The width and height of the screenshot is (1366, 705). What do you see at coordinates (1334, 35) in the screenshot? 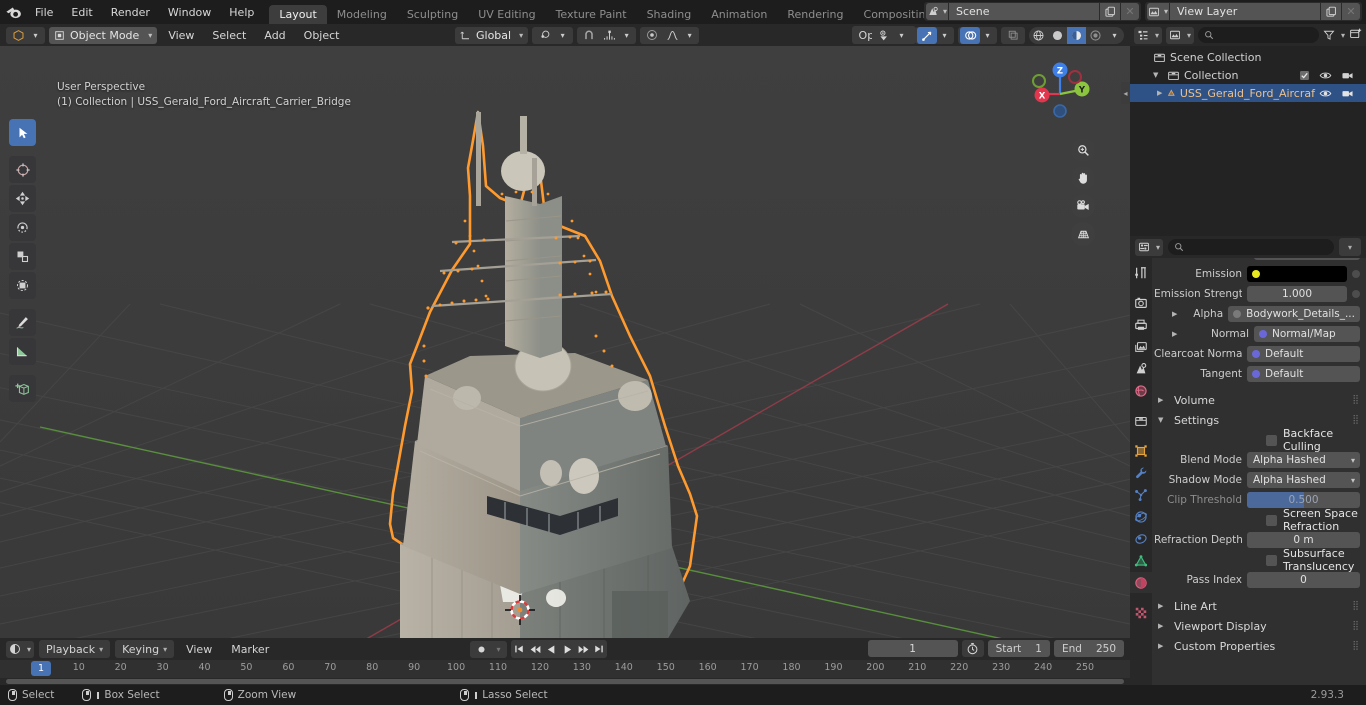
I see `outliner-filter-button: ▾` at bounding box center [1334, 35].